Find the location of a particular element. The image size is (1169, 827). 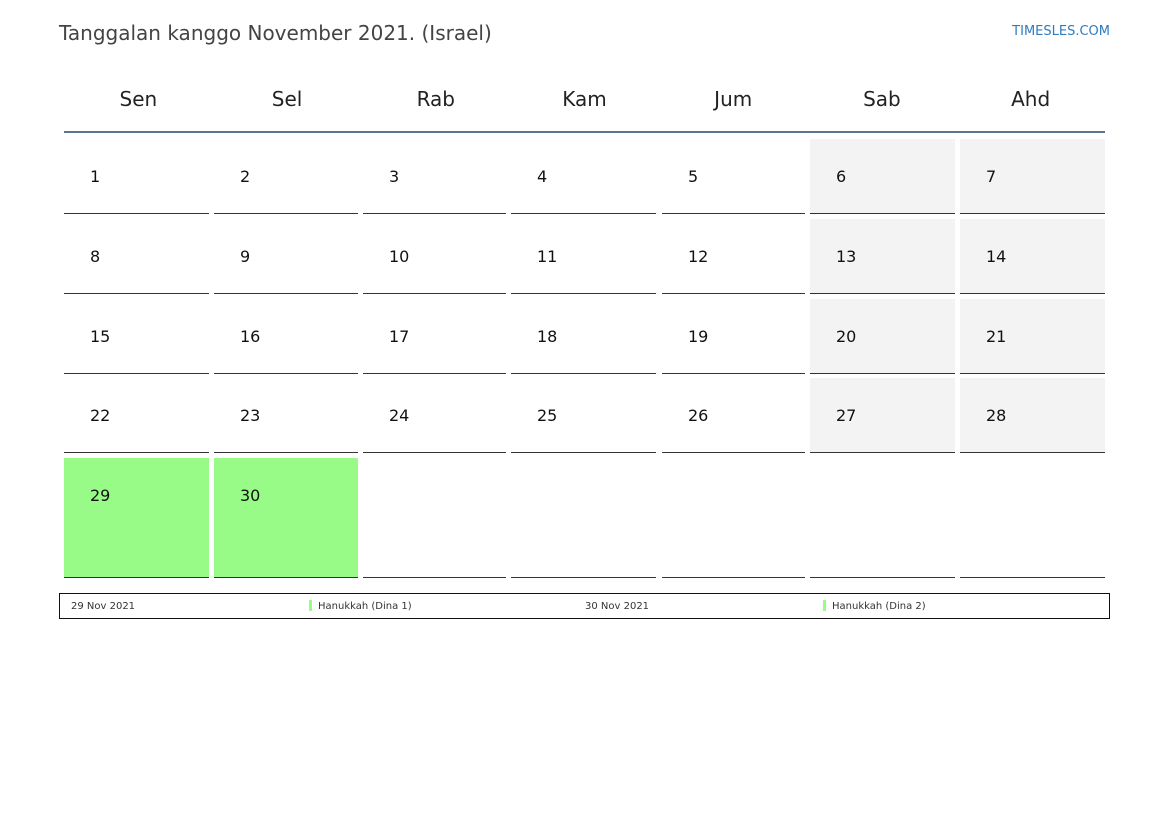

day-cell: 4 is located at coordinates (583, 176).